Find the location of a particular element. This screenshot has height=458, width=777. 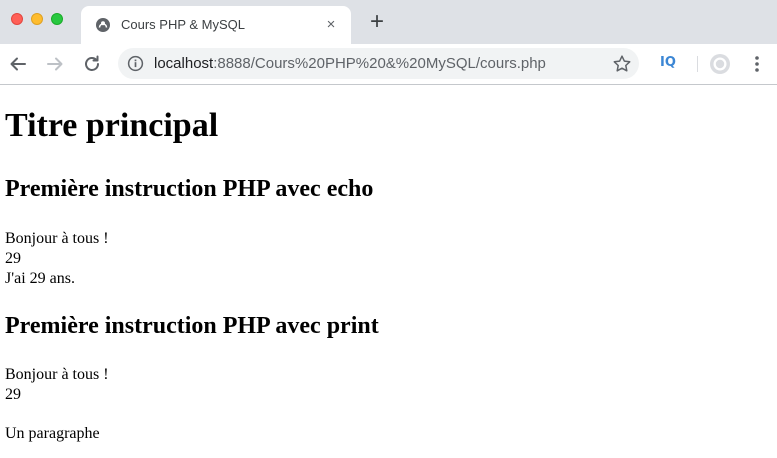

more-menu-icon is located at coordinates (757, 64).